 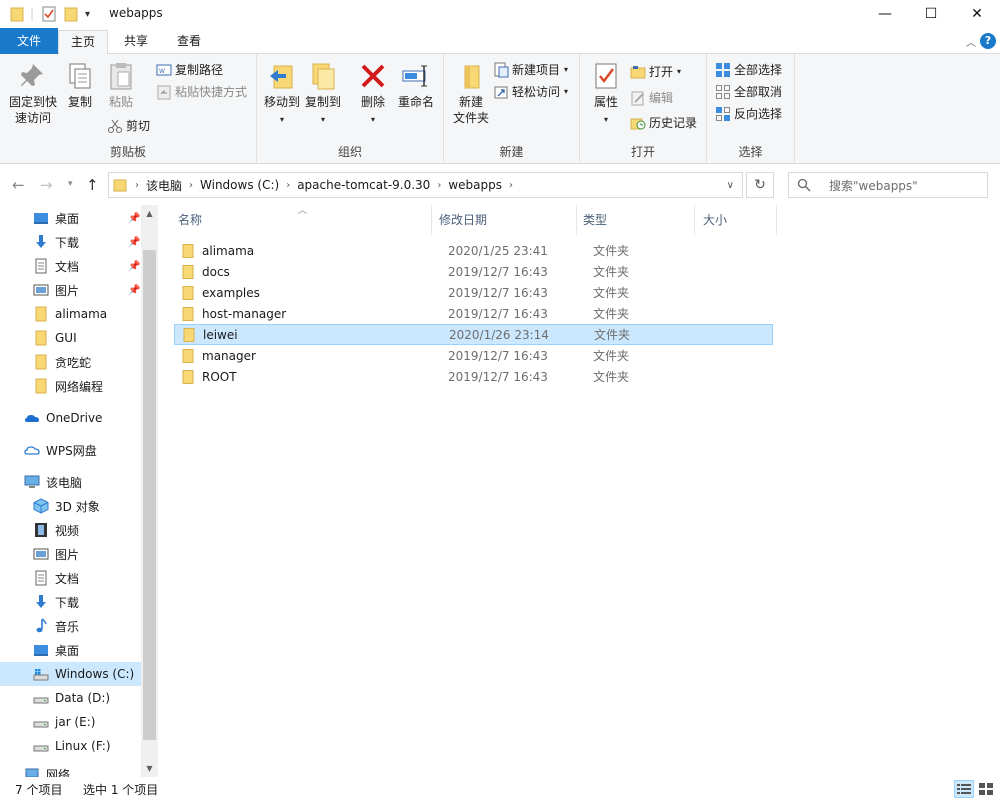 What do you see at coordinates (92, 185) in the screenshot?
I see `up-button: ↑` at bounding box center [92, 185].